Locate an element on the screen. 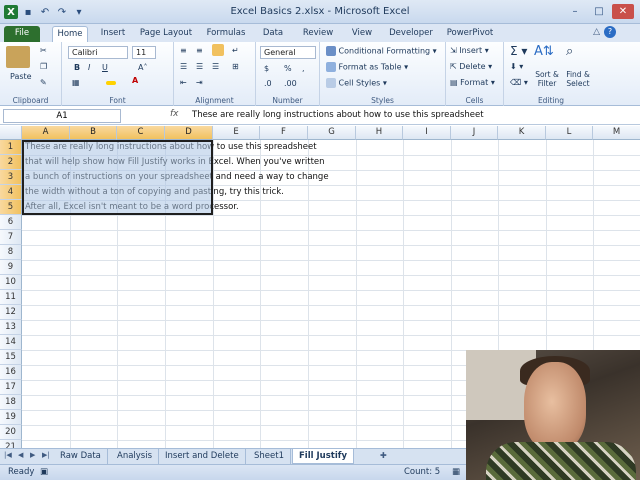  format-as-table-button: Format as Table ▾ is located at coordinates (367, 67).